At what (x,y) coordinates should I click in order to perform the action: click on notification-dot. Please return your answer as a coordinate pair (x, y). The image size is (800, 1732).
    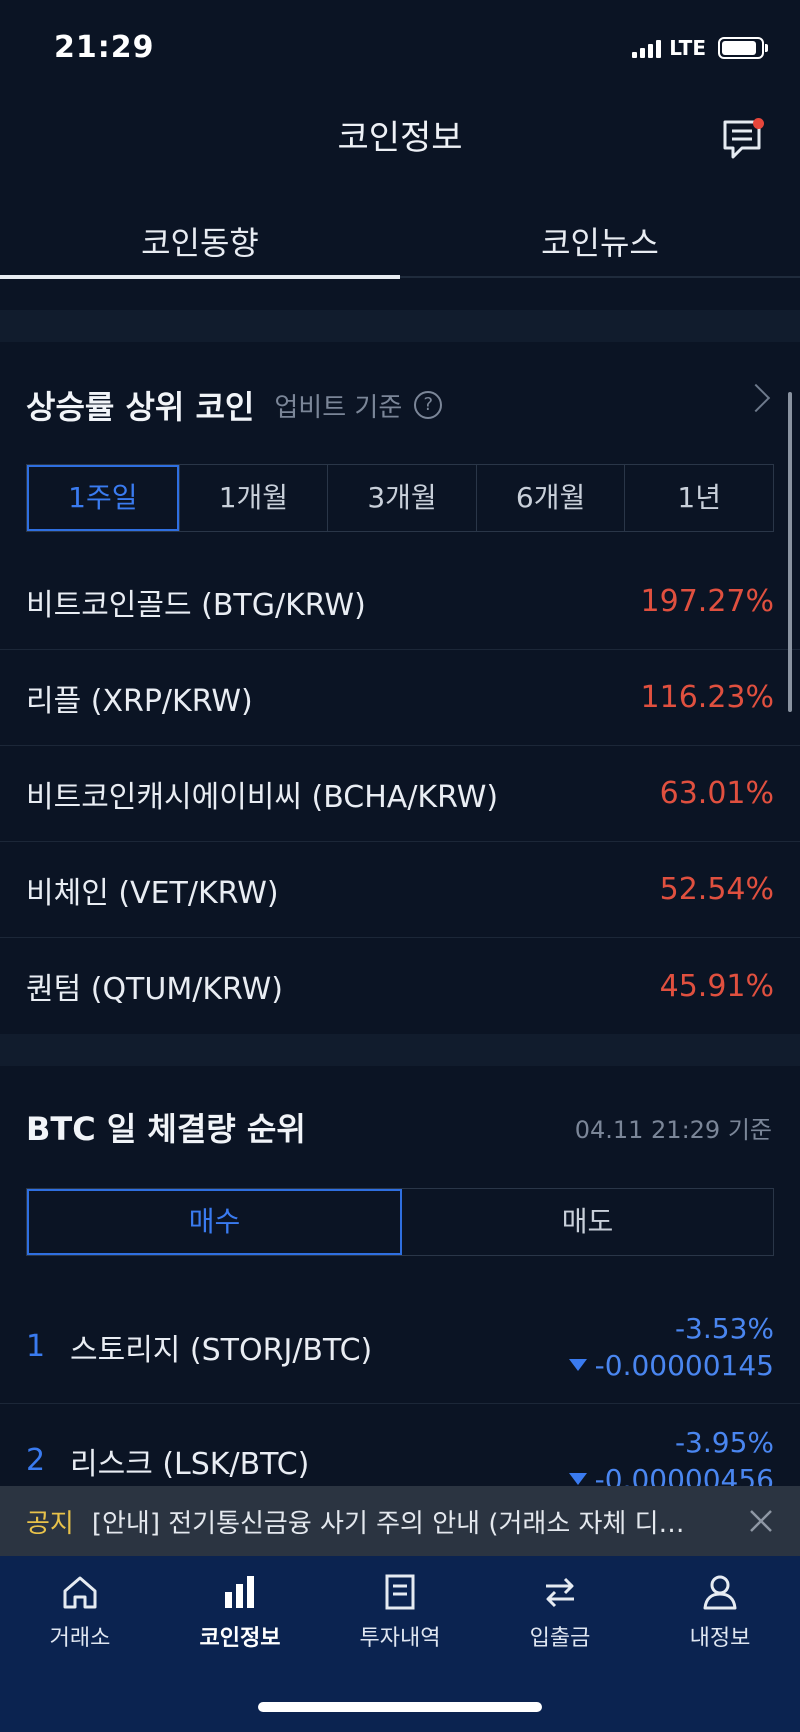
    Looking at the image, I should click on (758, 123).